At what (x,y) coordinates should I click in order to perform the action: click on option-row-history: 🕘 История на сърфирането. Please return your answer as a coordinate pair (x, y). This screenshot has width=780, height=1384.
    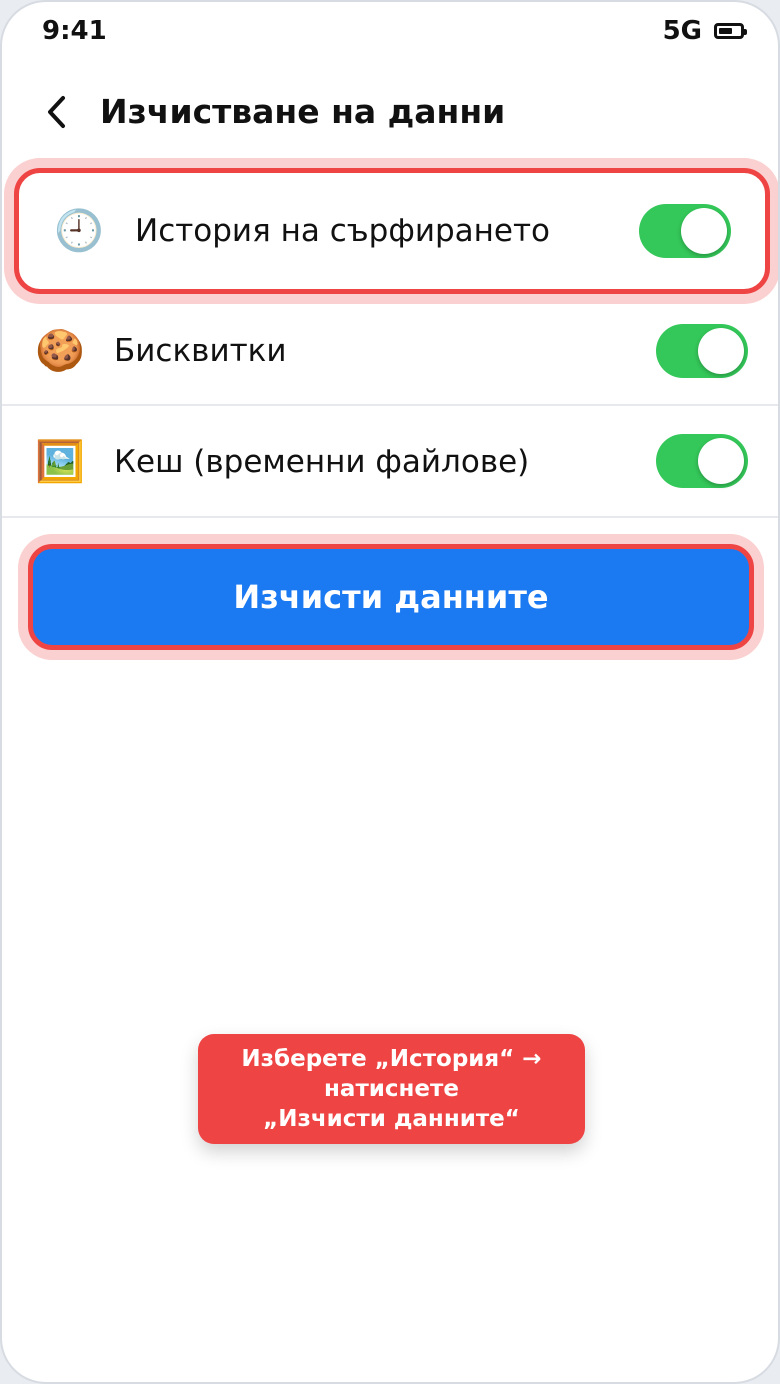
    Looking at the image, I should click on (392, 231).